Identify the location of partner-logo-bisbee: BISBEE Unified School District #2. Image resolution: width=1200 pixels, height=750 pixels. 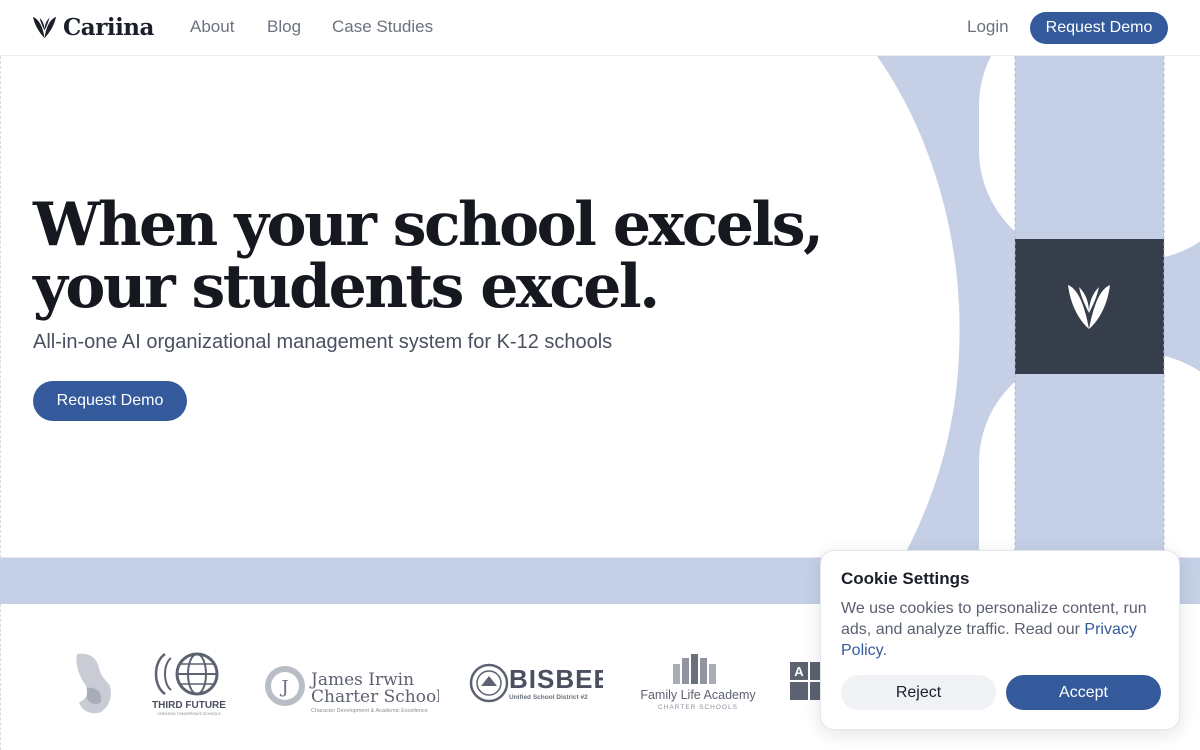
(536, 683).